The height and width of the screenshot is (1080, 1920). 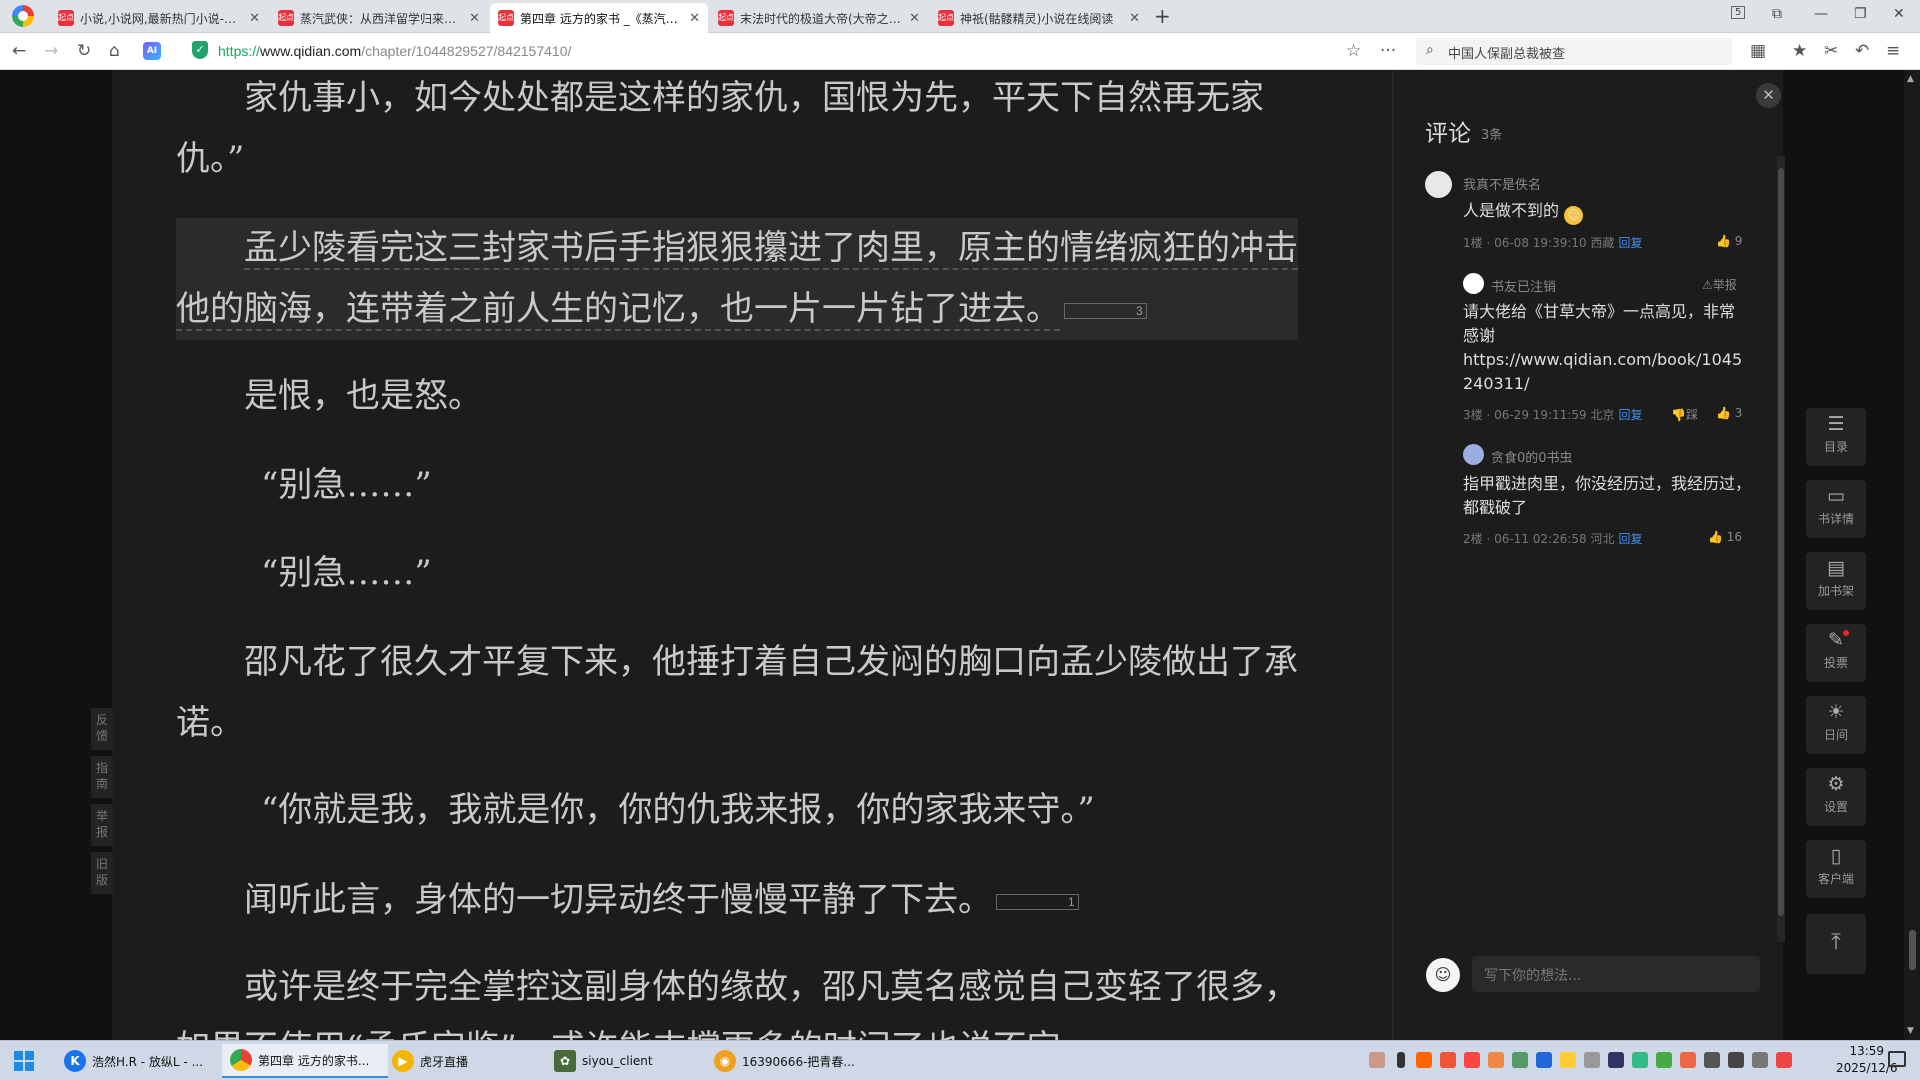 What do you see at coordinates (741, 693) in the screenshot?
I see `chapter-paragraph: 邵凡花了很久才平复下来，他捶打着自己发闷的胸口向孟少陵做出了承诺。` at bounding box center [741, 693].